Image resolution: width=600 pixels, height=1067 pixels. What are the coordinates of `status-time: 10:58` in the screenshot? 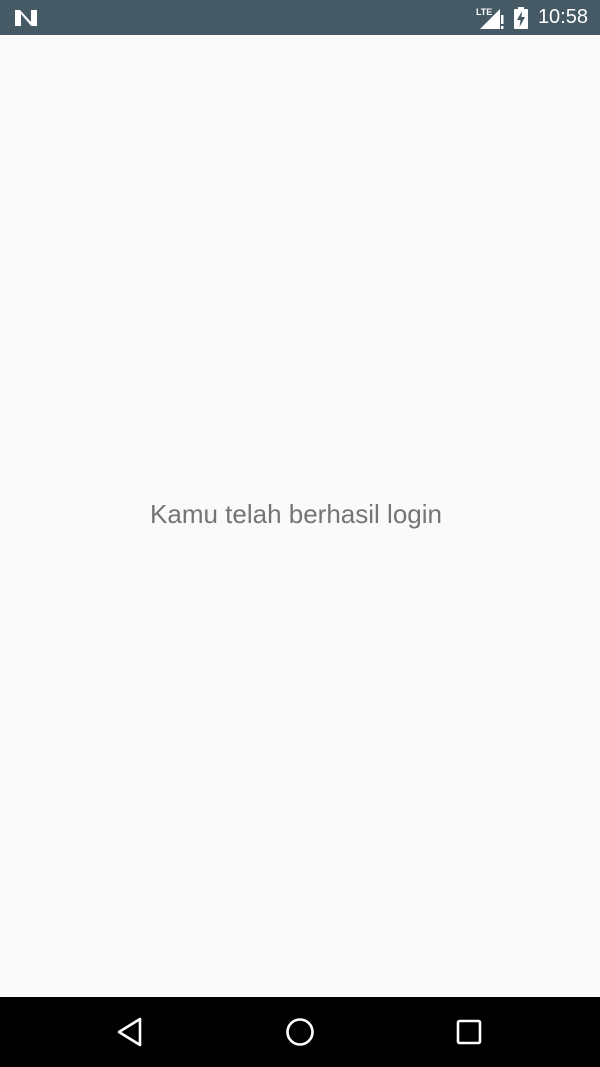 It's located at (562, 17).